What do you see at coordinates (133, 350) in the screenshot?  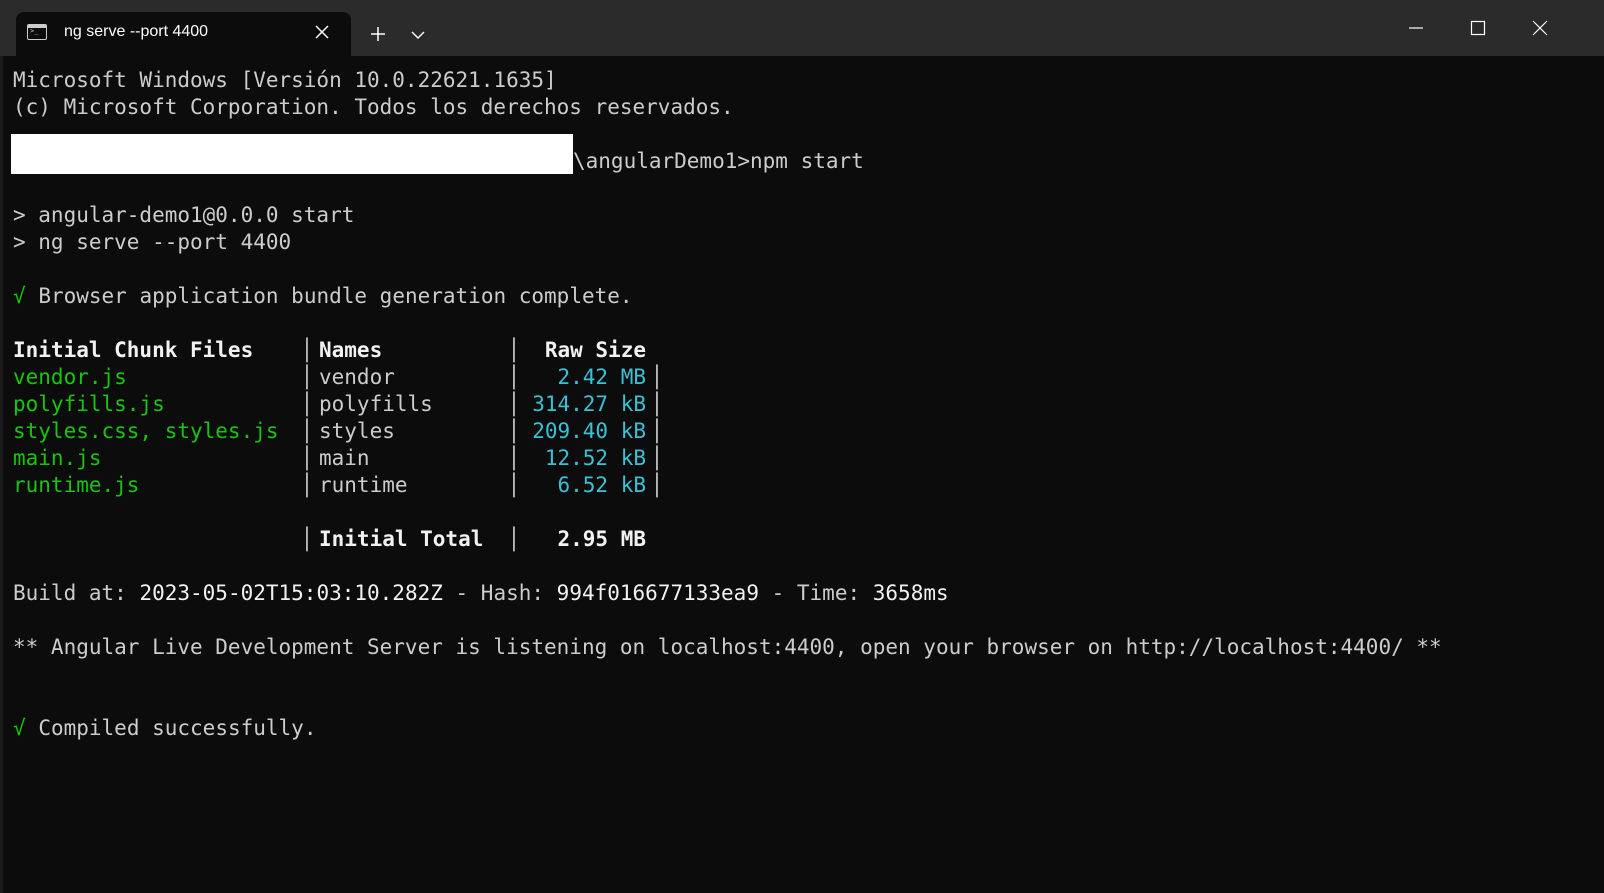 I see `header-files: Initial Chunk Files` at bounding box center [133, 350].